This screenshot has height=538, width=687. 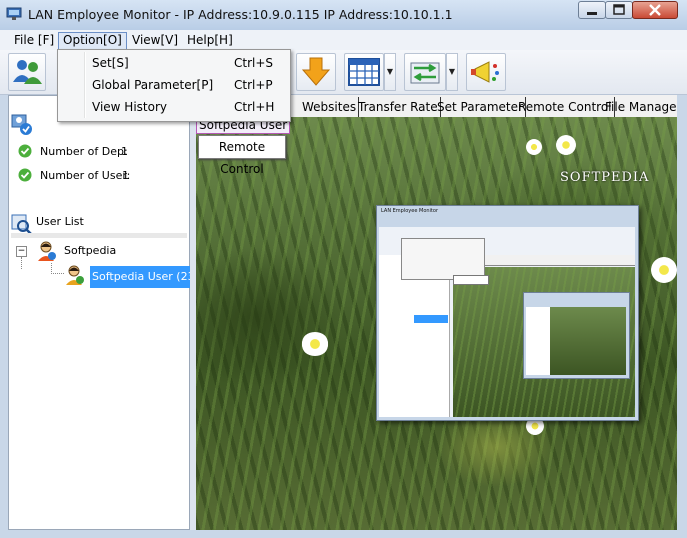 I want to click on menu-option: Option[O], so click(x=92, y=41).